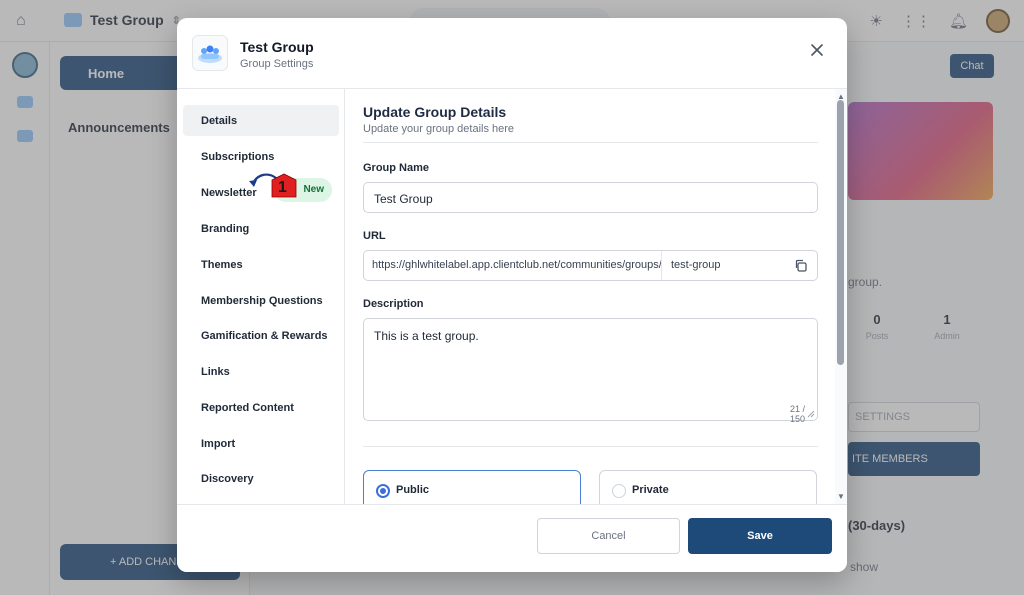 The width and height of the screenshot is (1024, 595). What do you see at coordinates (272, 187) in the screenshot?
I see `step-marker: 1` at bounding box center [272, 187].